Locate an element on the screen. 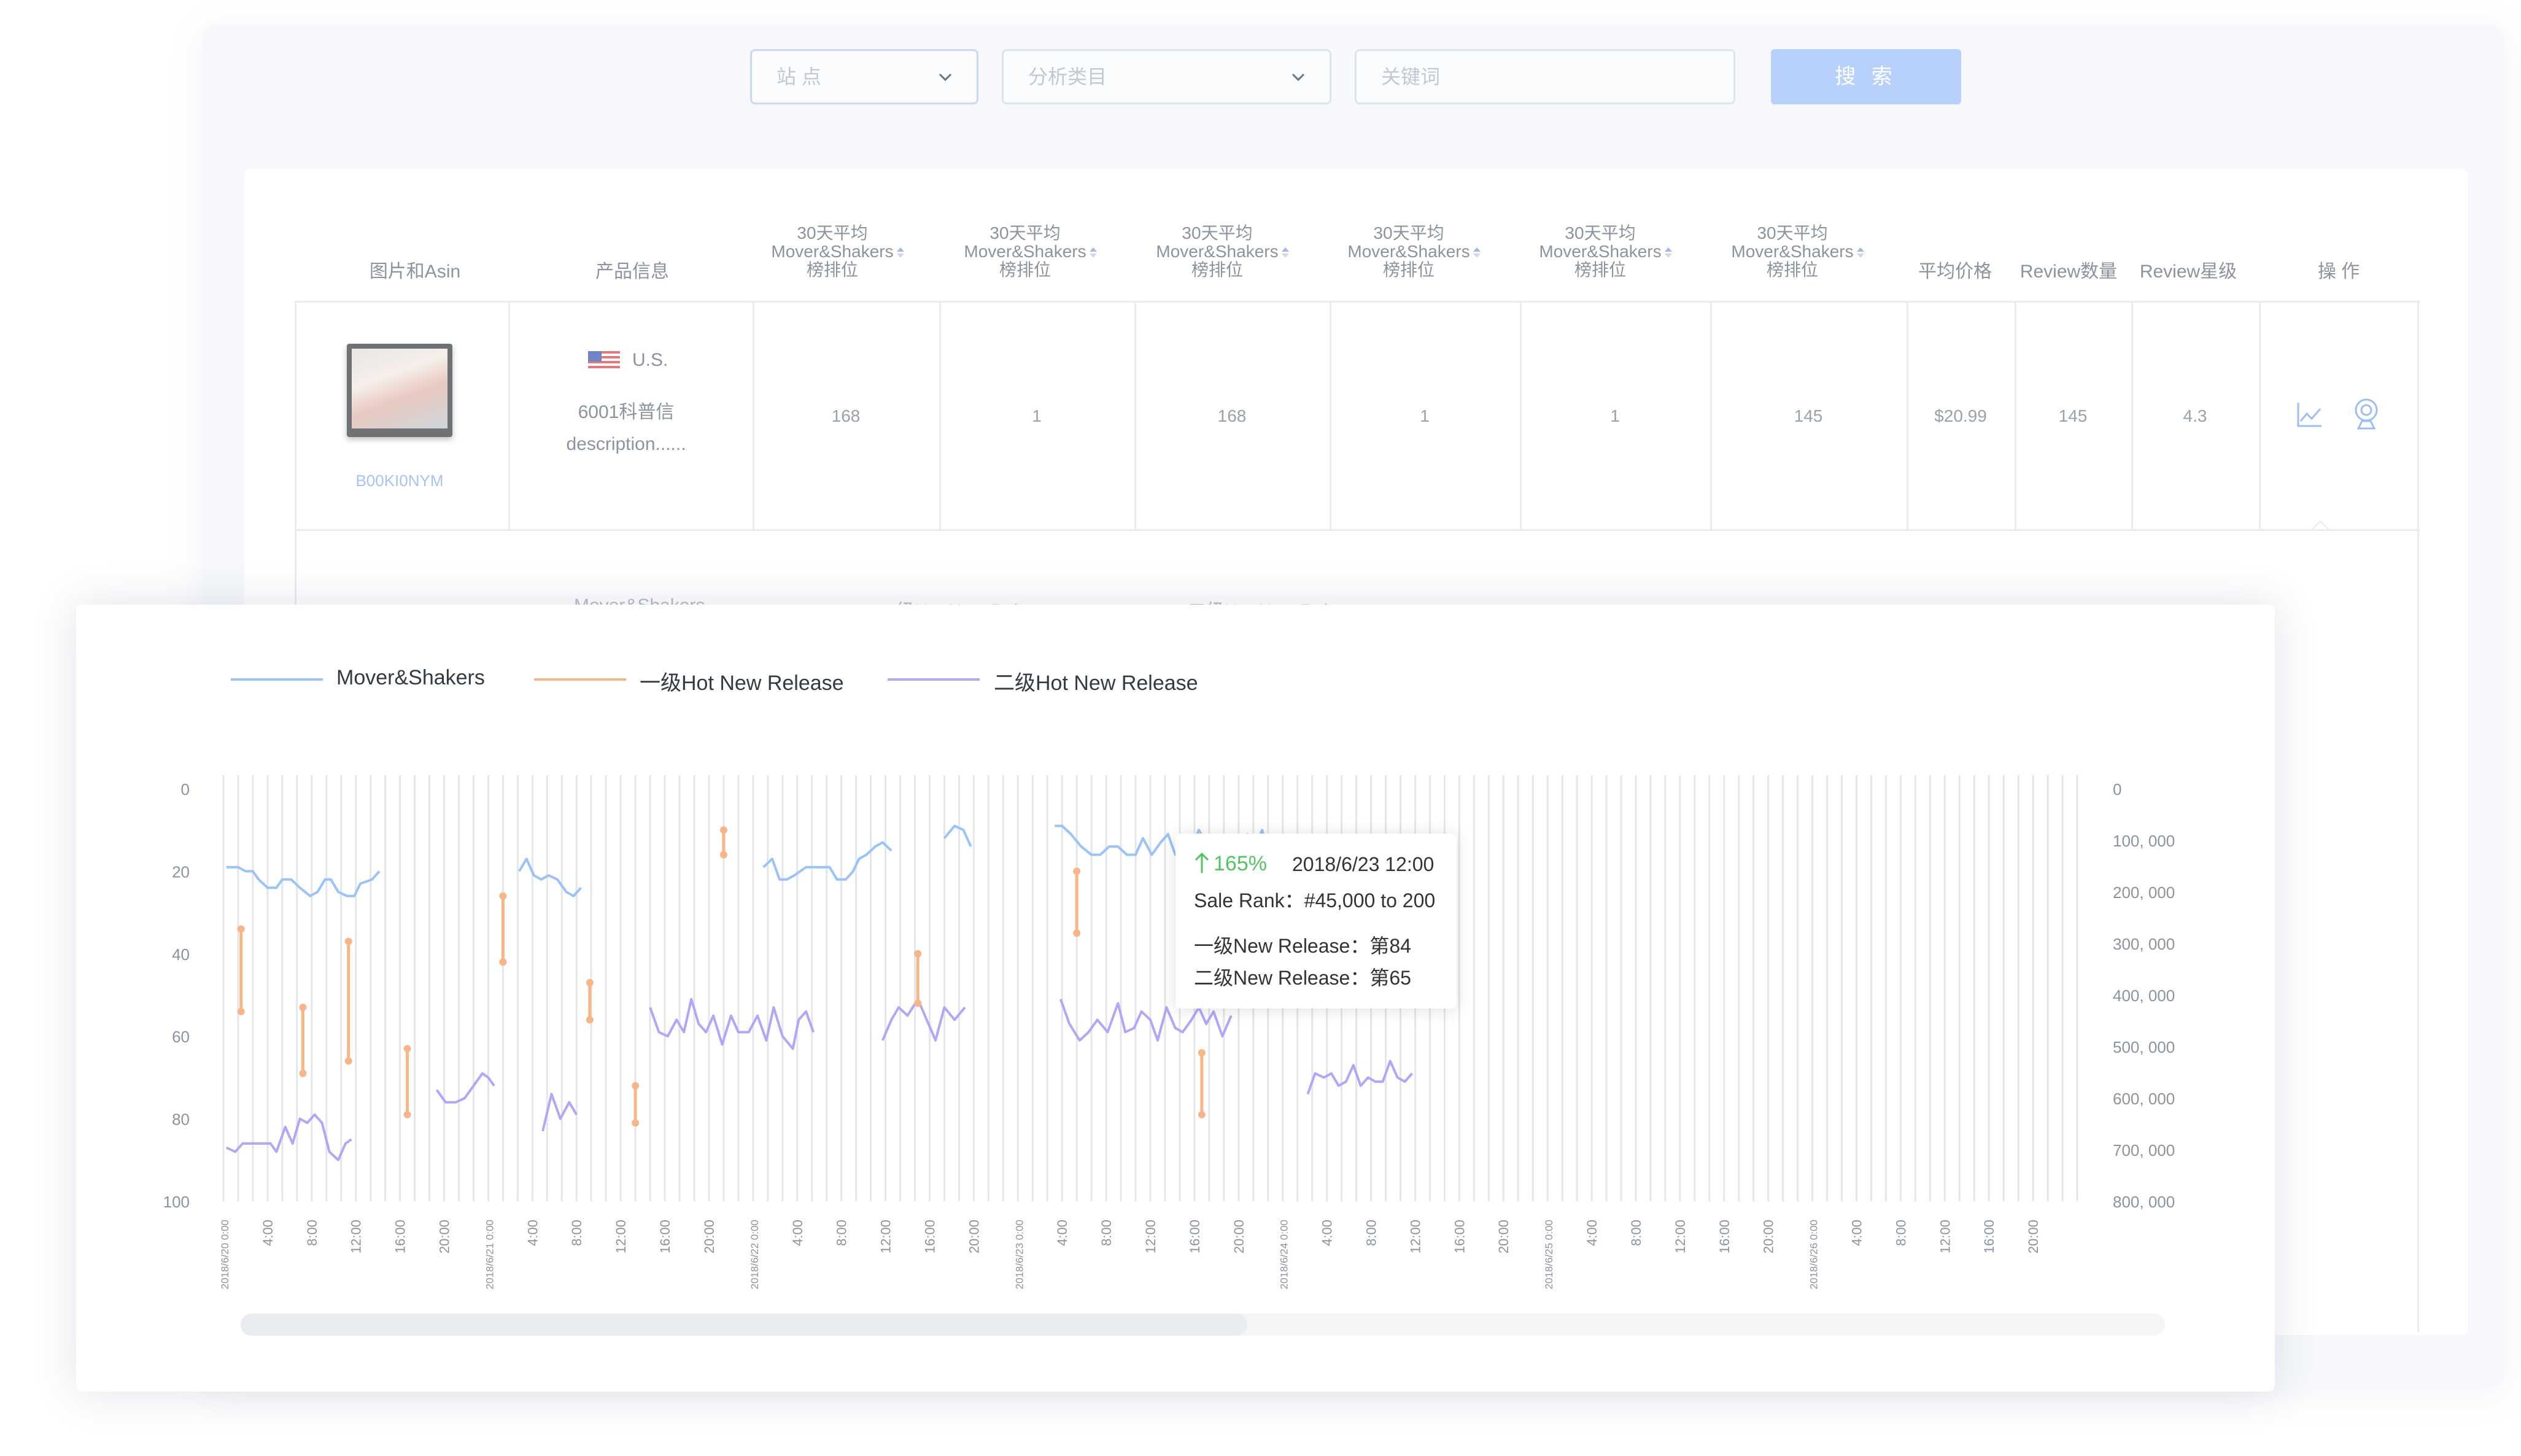 This screenshot has width=2521, height=1456. header-rank-1-line2: Mover&Shakers is located at coordinates (832, 251).